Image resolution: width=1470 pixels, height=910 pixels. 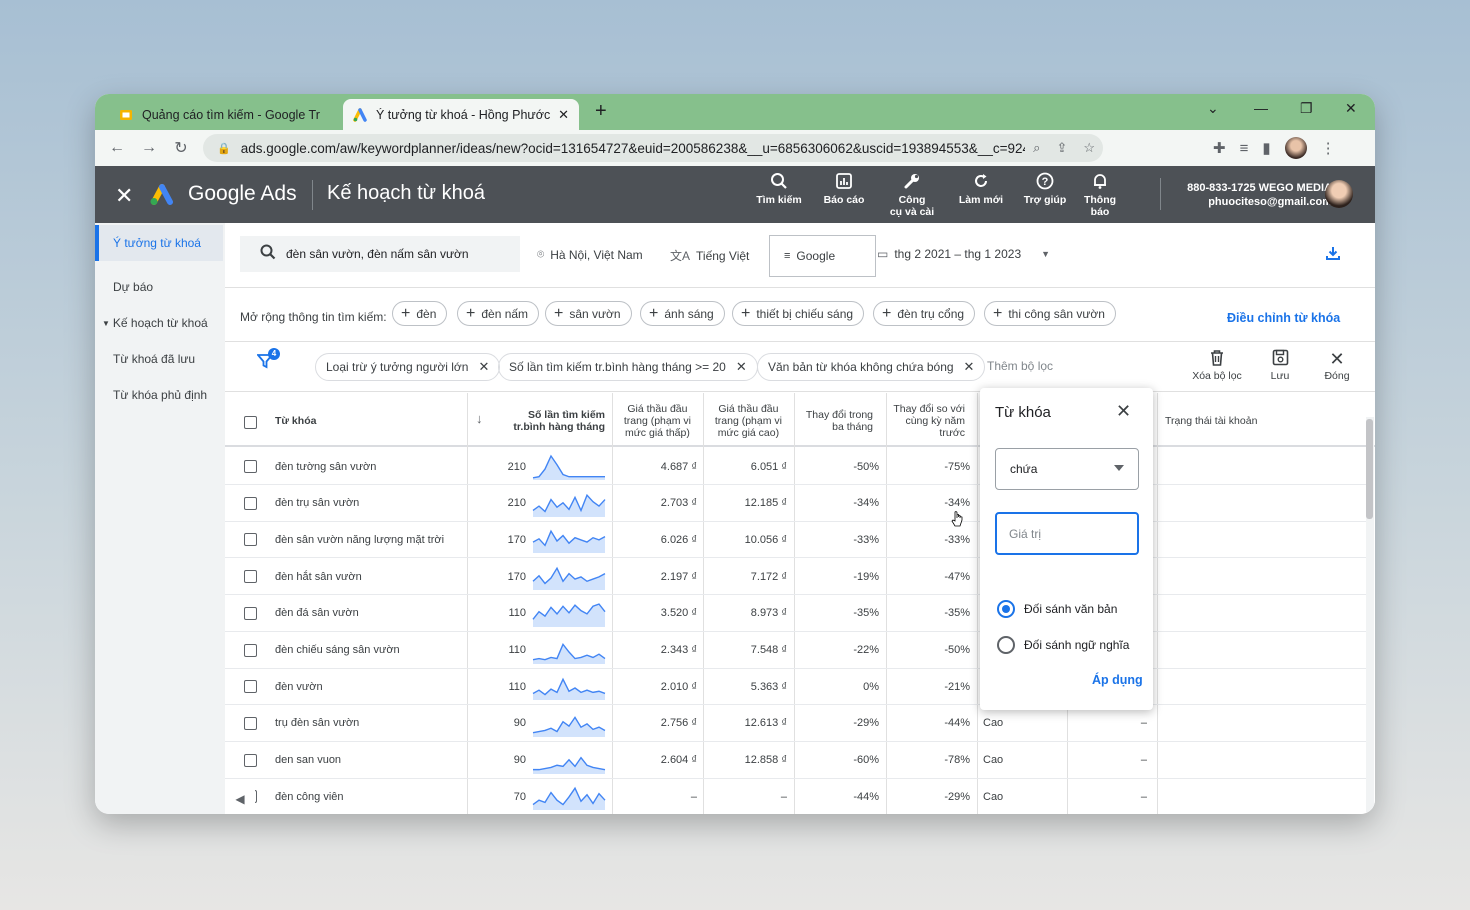 I want to click on select-all-checkbox, so click(x=250, y=422).